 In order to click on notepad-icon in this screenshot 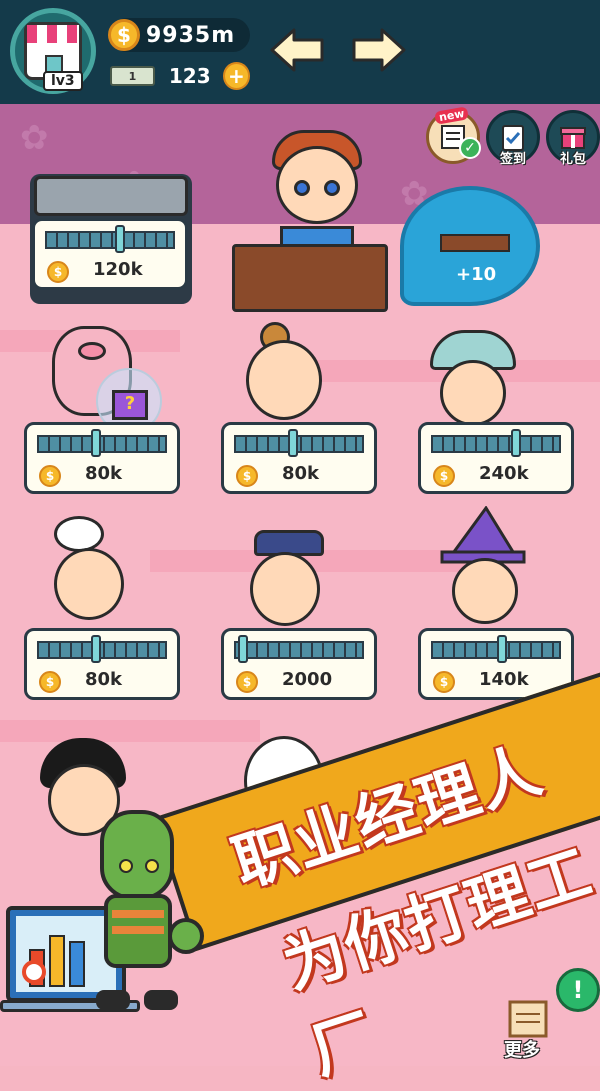, I will do `click(528, 1019)`.